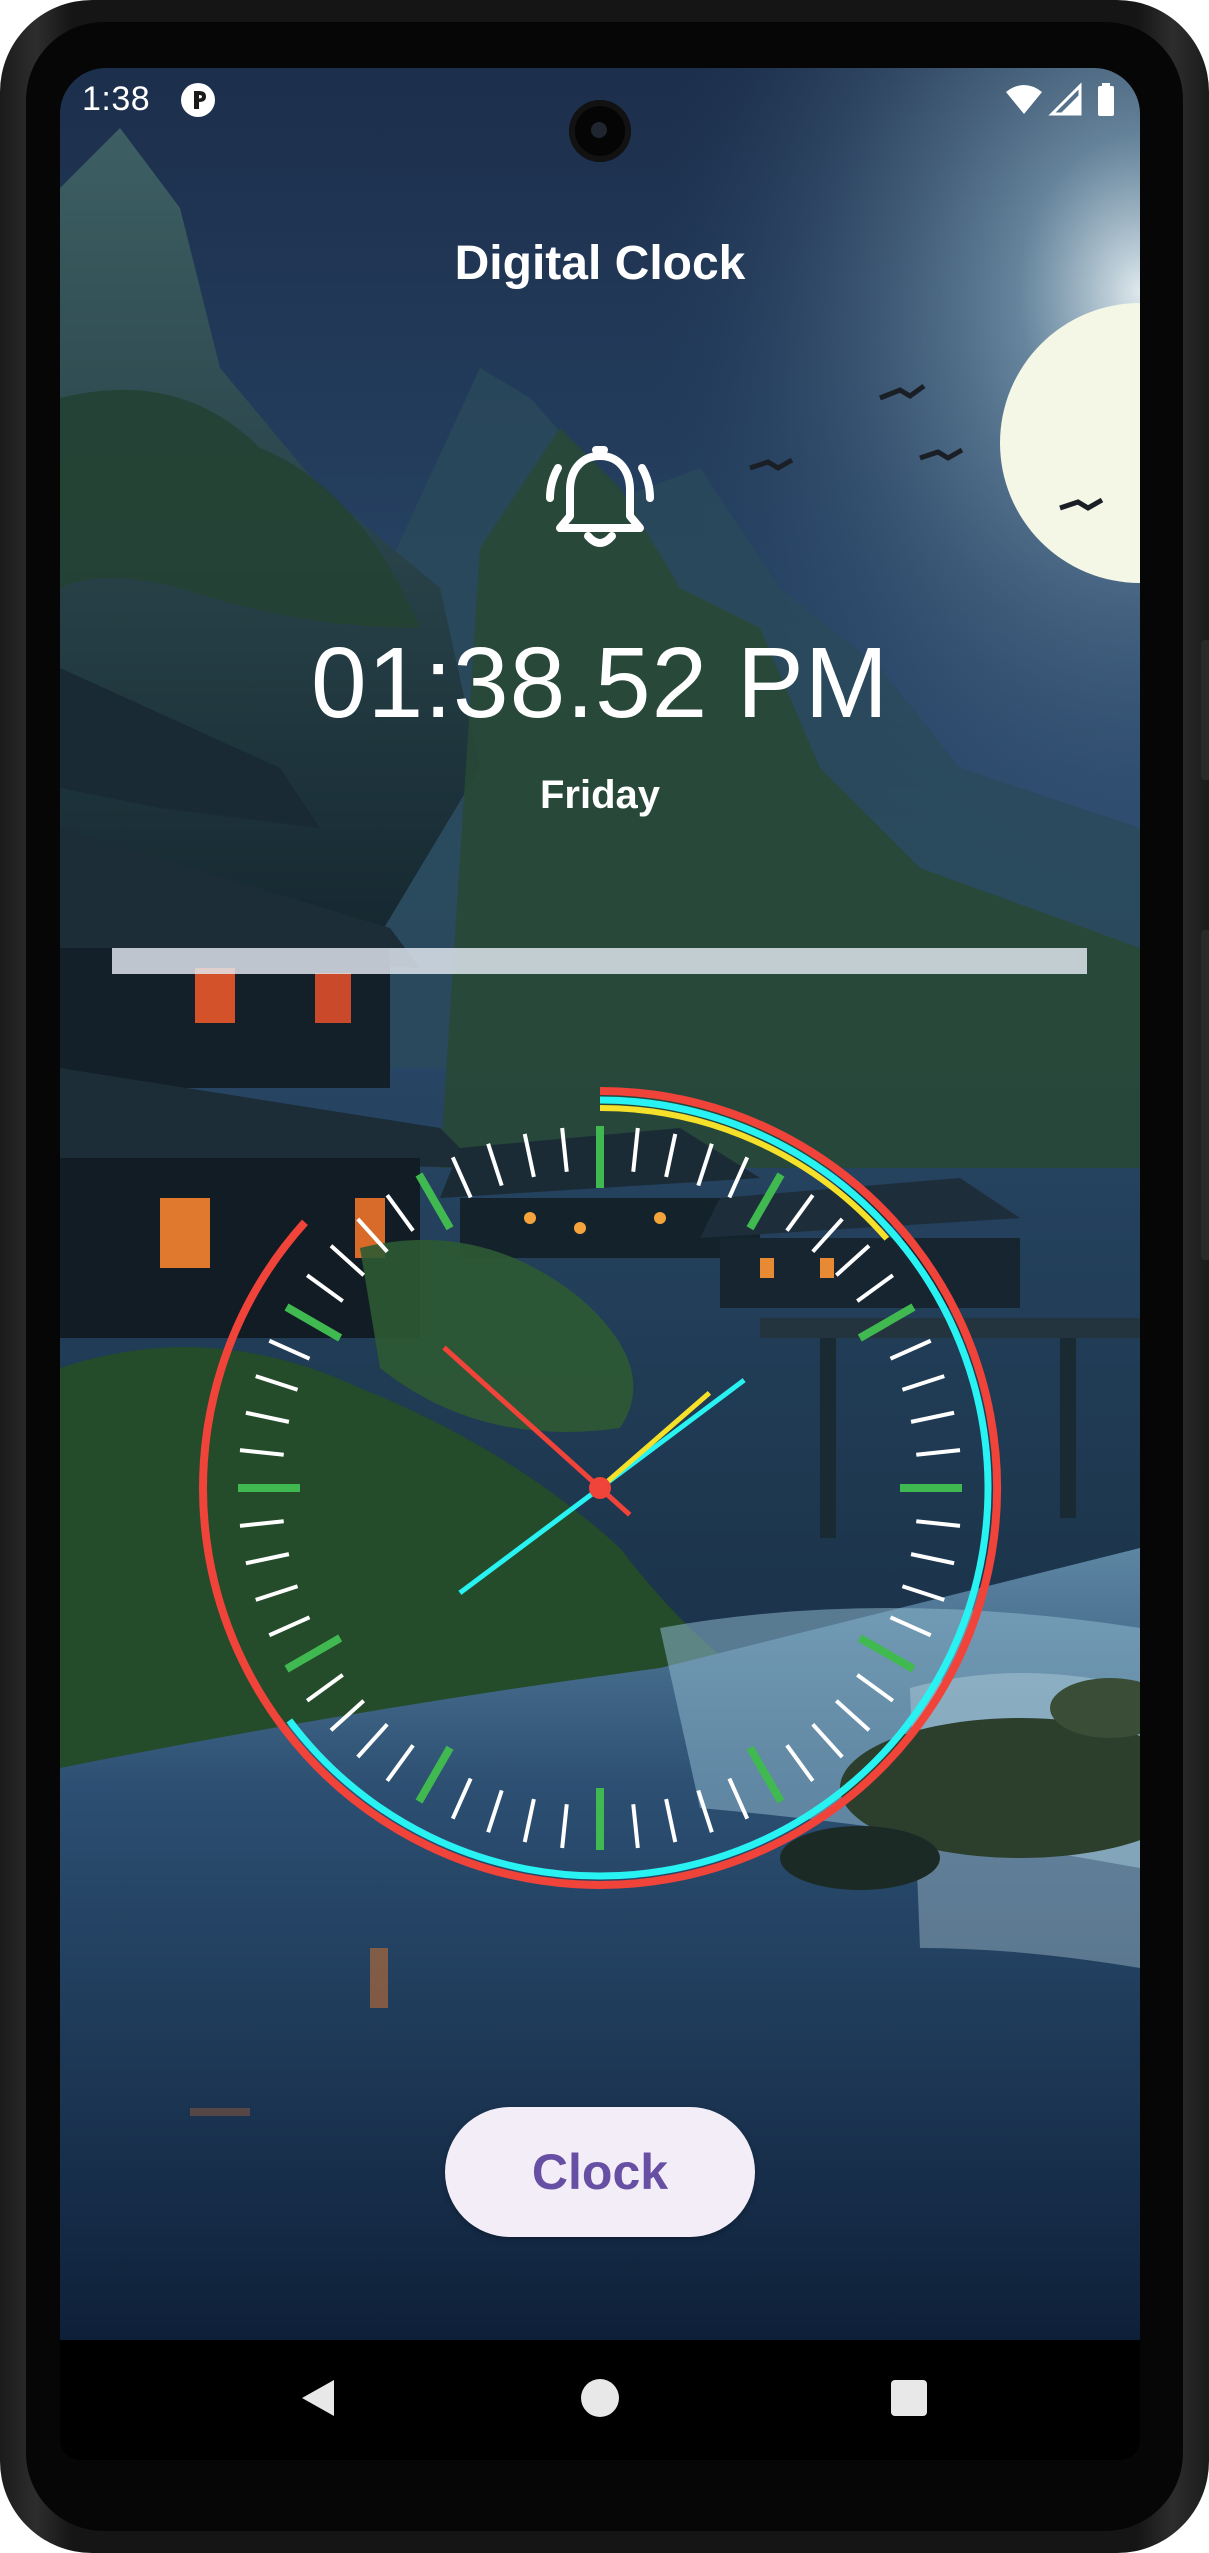 Image resolution: width=1209 pixels, height=2553 pixels. What do you see at coordinates (1205, 710) in the screenshot?
I see `volume-button` at bounding box center [1205, 710].